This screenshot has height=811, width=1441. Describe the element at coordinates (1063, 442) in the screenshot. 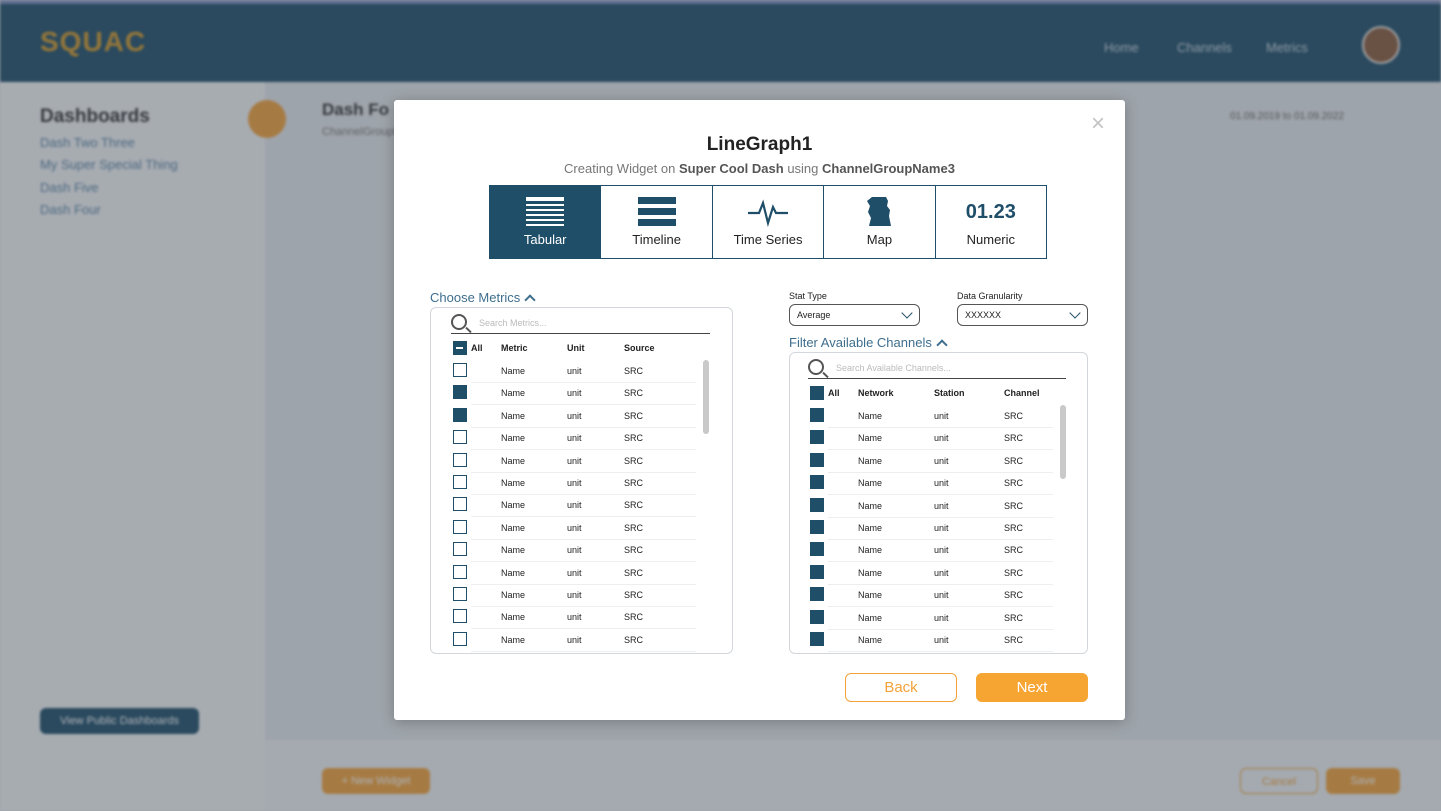

I see `channels-scrollbar` at that location.